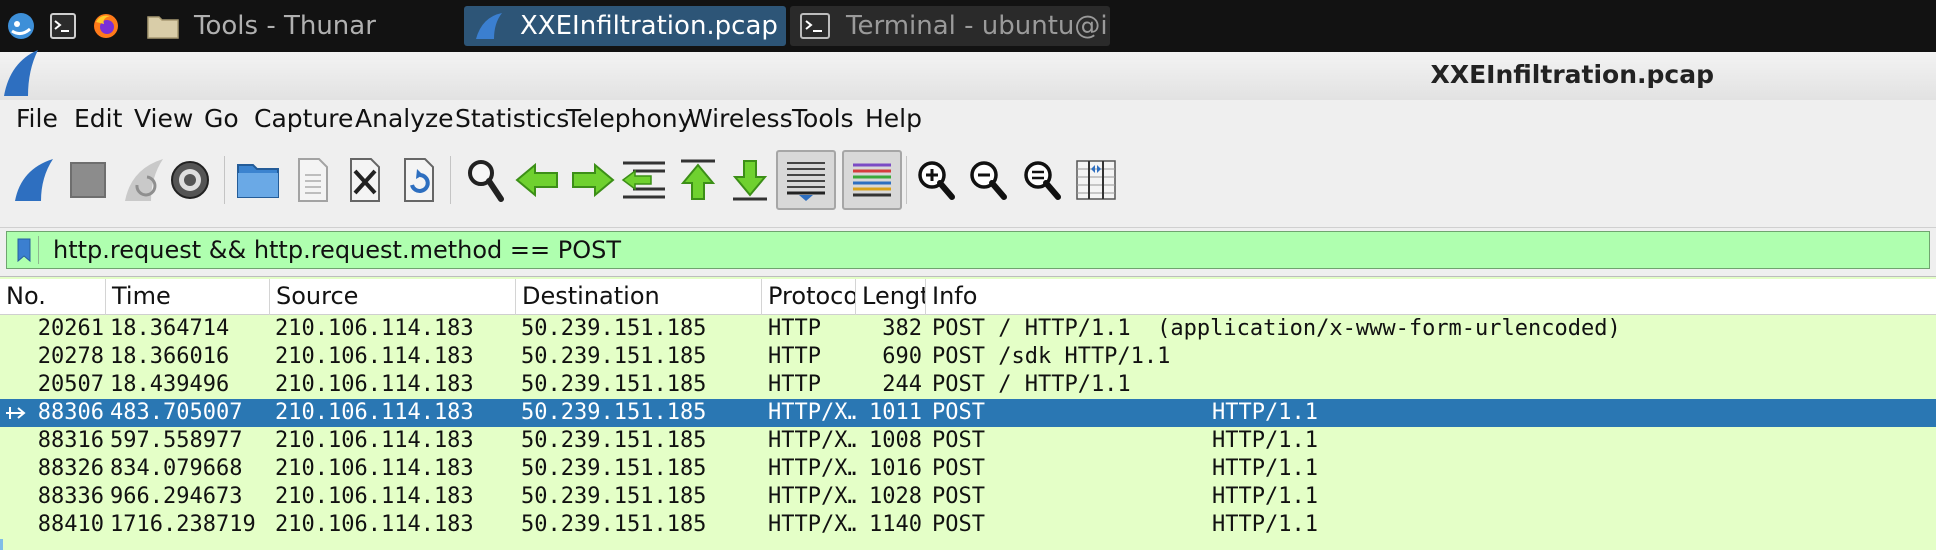 This screenshot has width=1936, height=550. I want to click on packet-no: 20278, so click(70, 356).